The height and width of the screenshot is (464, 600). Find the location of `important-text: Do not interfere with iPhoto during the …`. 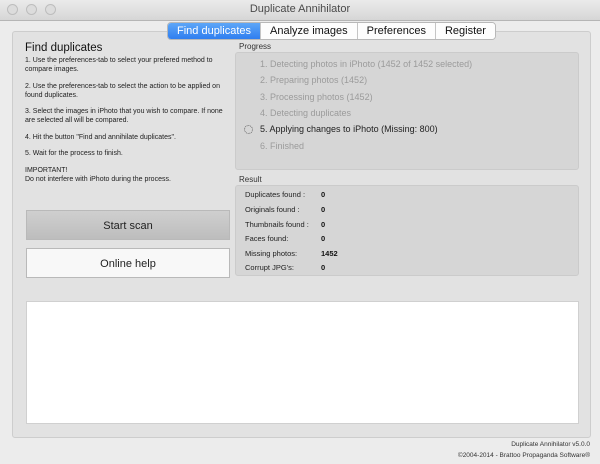

important-text: Do not interfere with iPhoto during the … is located at coordinates (98, 179).